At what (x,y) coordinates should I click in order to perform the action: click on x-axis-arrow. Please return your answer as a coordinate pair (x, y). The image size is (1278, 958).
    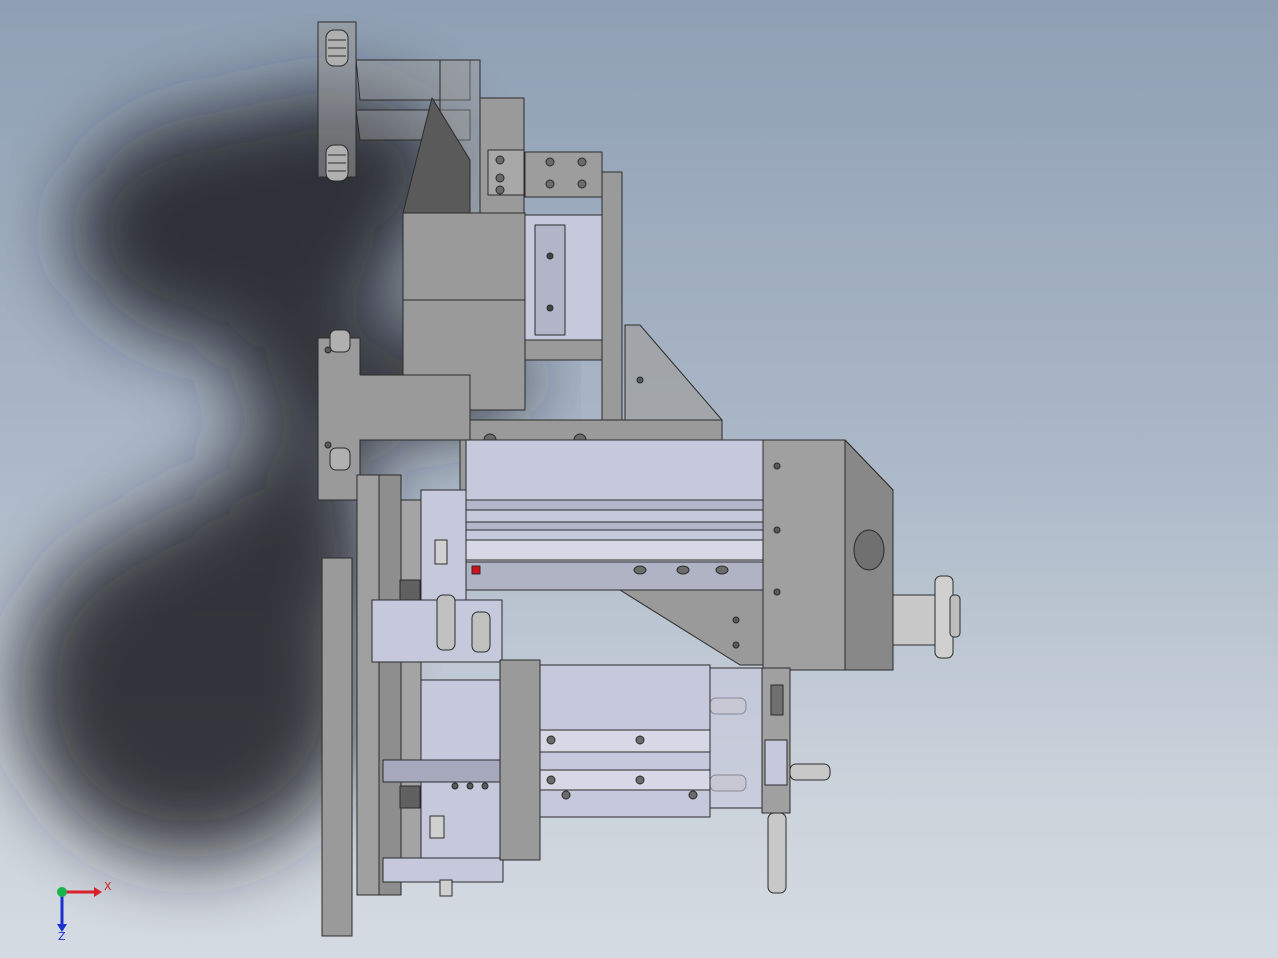
    Looking at the image, I should click on (83, 892).